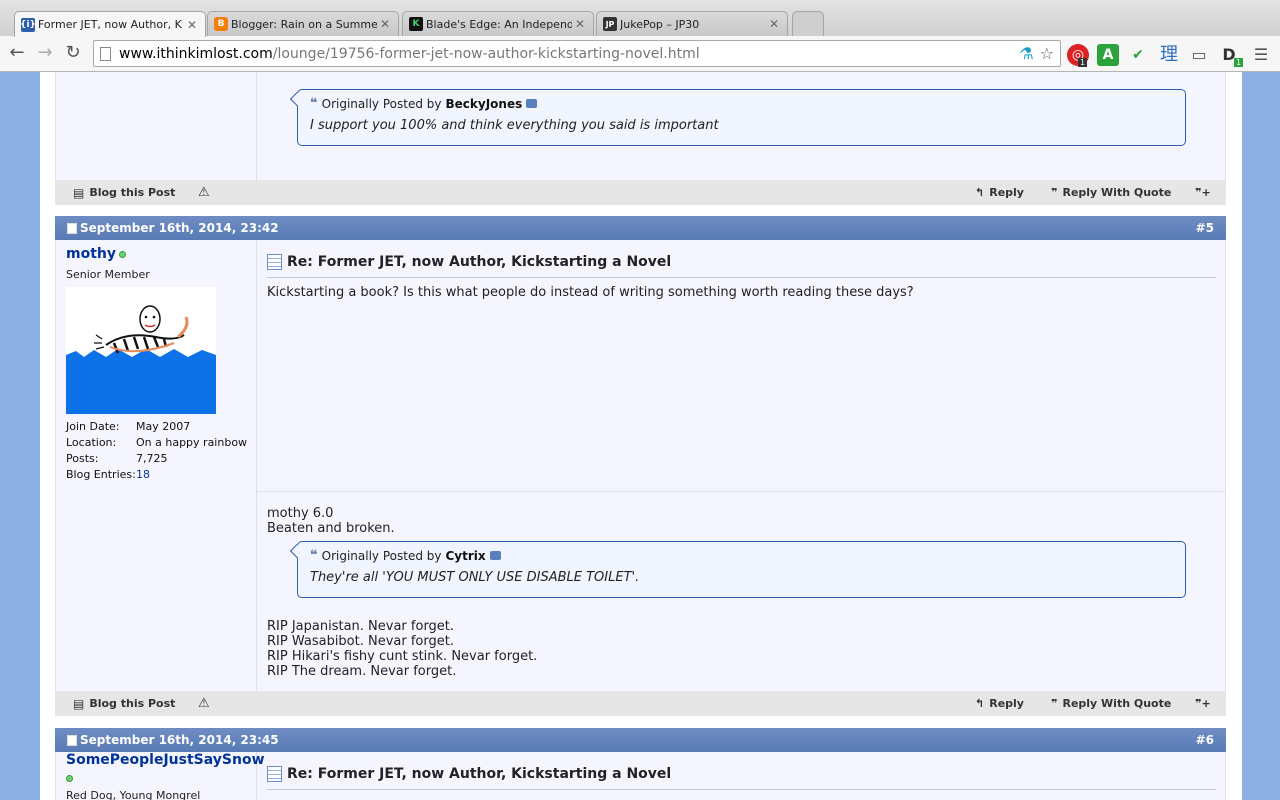  I want to click on user-rank: Red Dog, Young Mongrel, so click(133, 794).